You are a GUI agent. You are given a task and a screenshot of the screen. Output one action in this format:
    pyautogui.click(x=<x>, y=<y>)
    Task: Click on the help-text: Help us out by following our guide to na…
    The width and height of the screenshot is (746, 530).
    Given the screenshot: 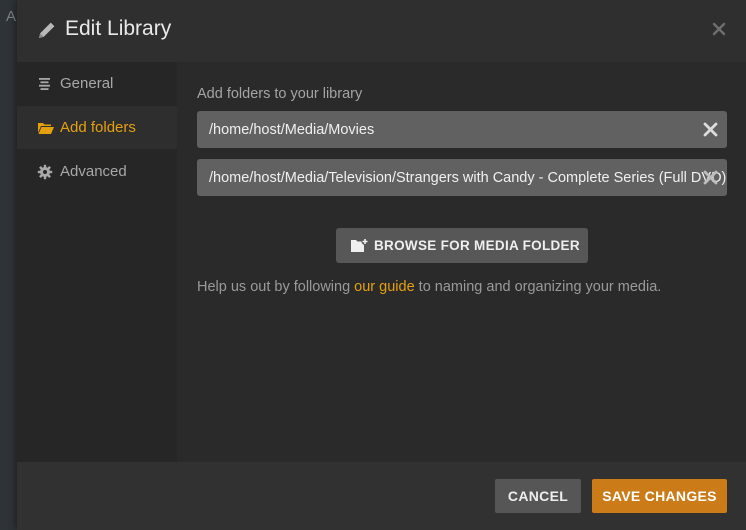 What is the action you would take?
    pyautogui.click(x=429, y=287)
    